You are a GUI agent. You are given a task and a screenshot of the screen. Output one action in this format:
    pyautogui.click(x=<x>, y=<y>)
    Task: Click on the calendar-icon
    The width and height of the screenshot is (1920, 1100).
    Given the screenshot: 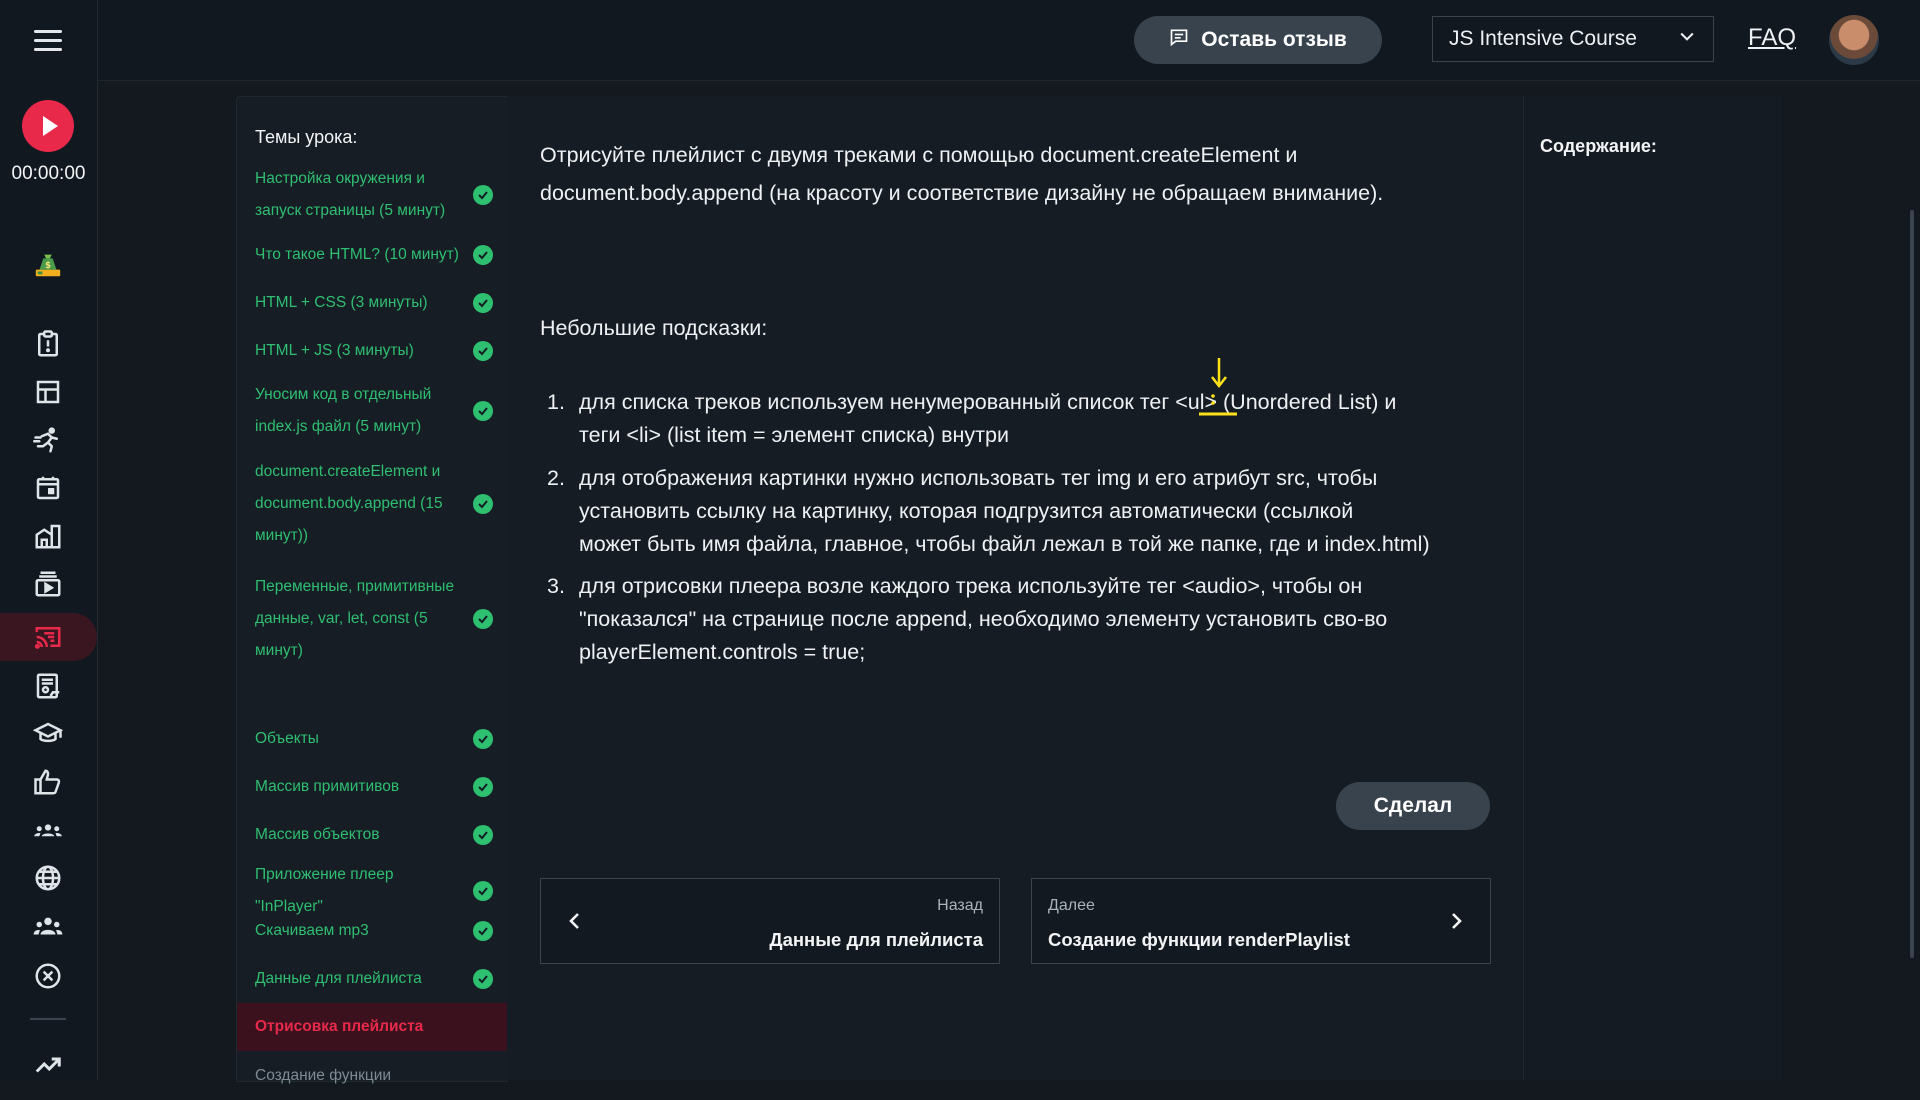 What is the action you would take?
    pyautogui.click(x=48, y=488)
    